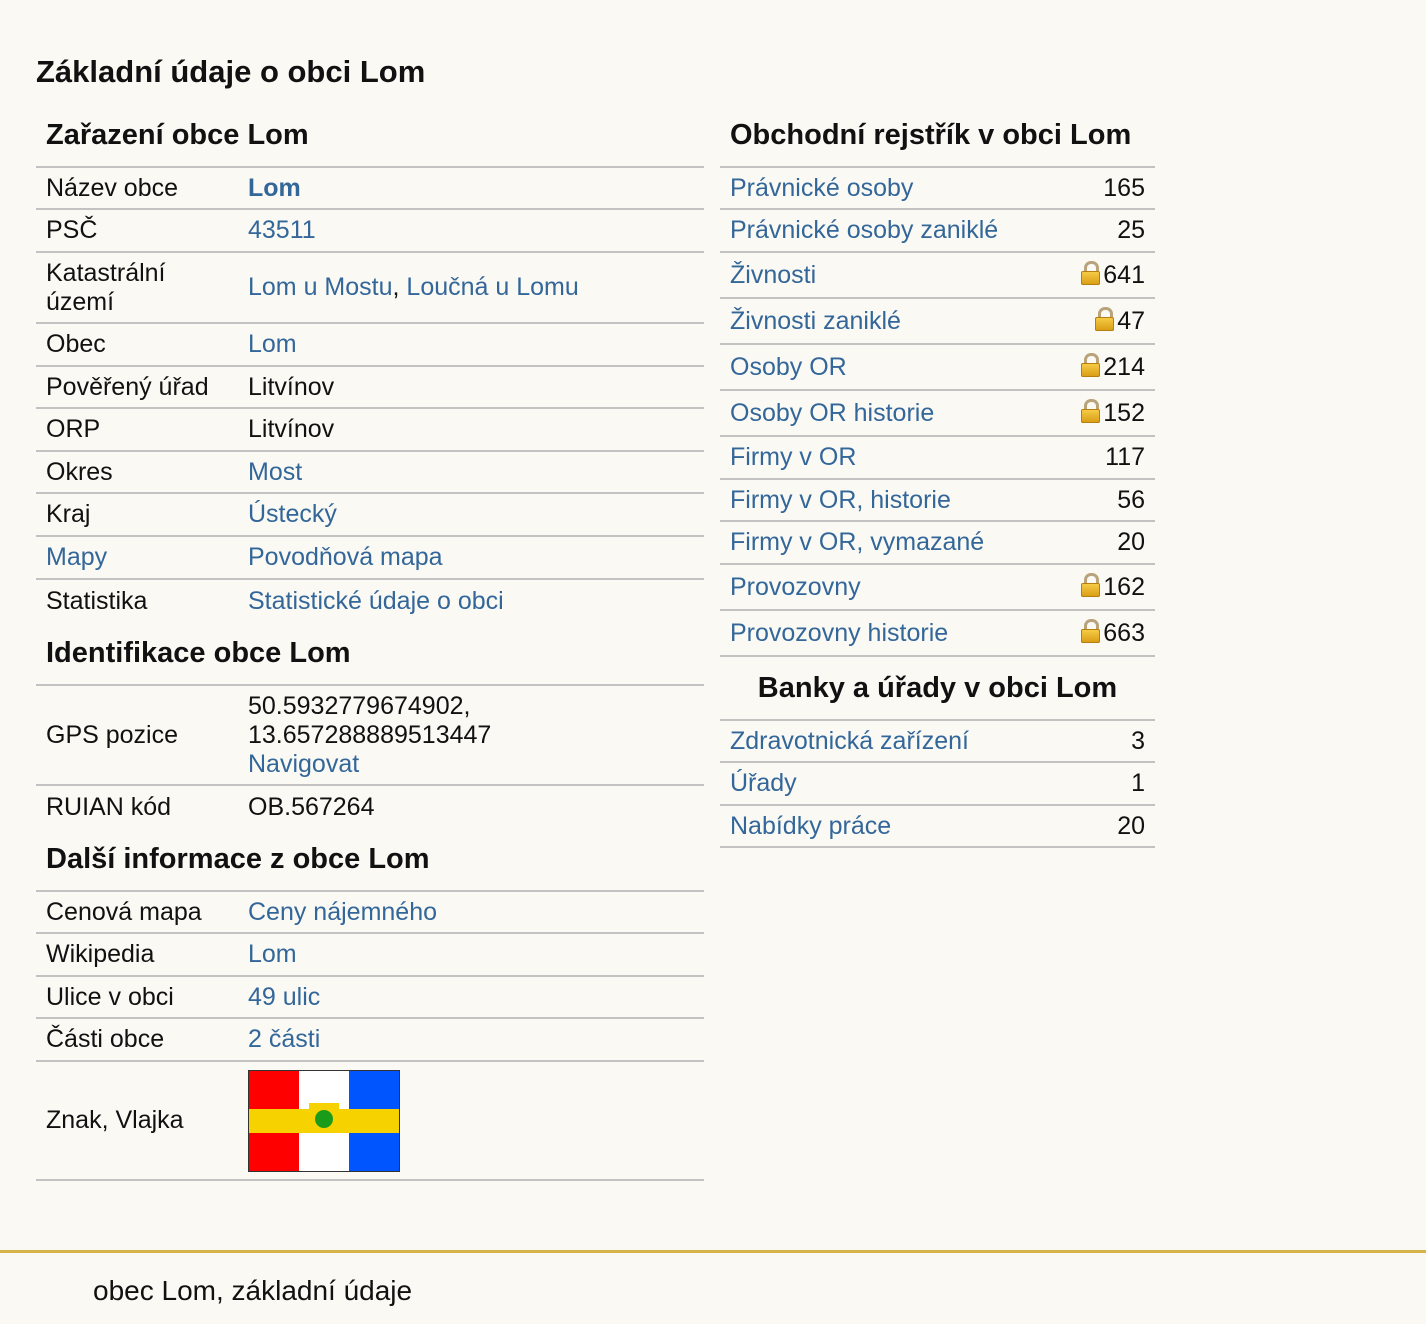 This screenshot has height=1324, width=1426. Describe the element at coordinates (821, 188) in the screenshot. I see `register-link: Právnické osoby` at that location.